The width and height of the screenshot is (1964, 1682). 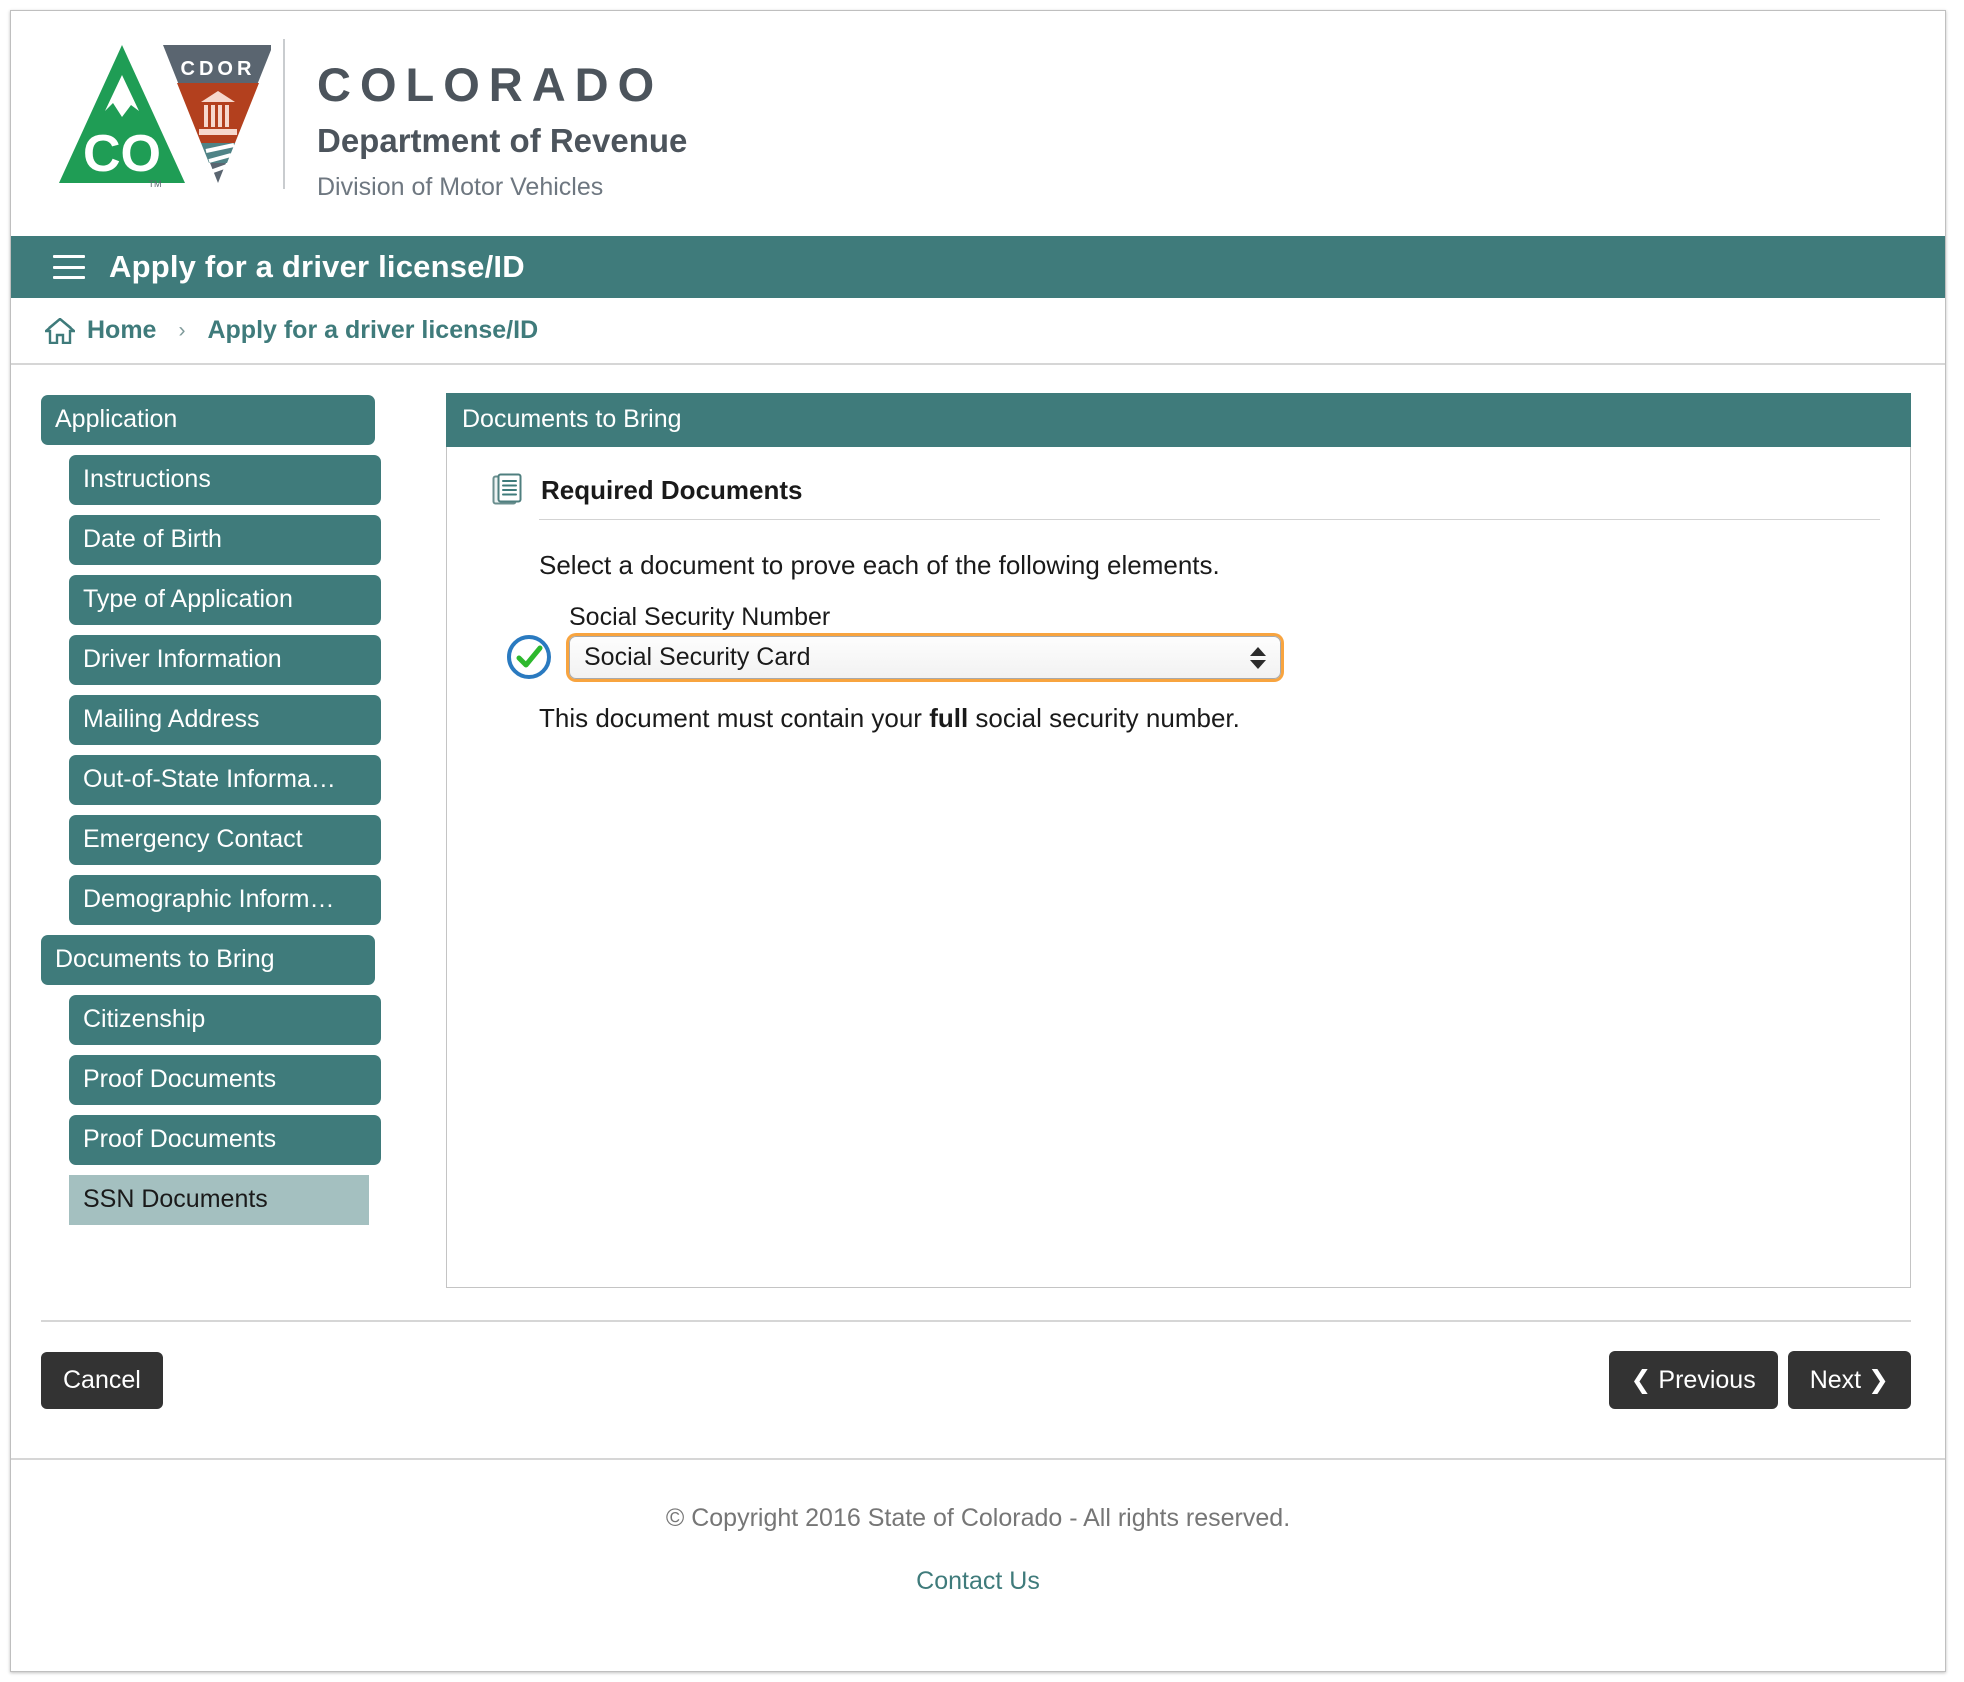 I want to click on help-text-before: This document must contain your, so click(x=734, y=718).